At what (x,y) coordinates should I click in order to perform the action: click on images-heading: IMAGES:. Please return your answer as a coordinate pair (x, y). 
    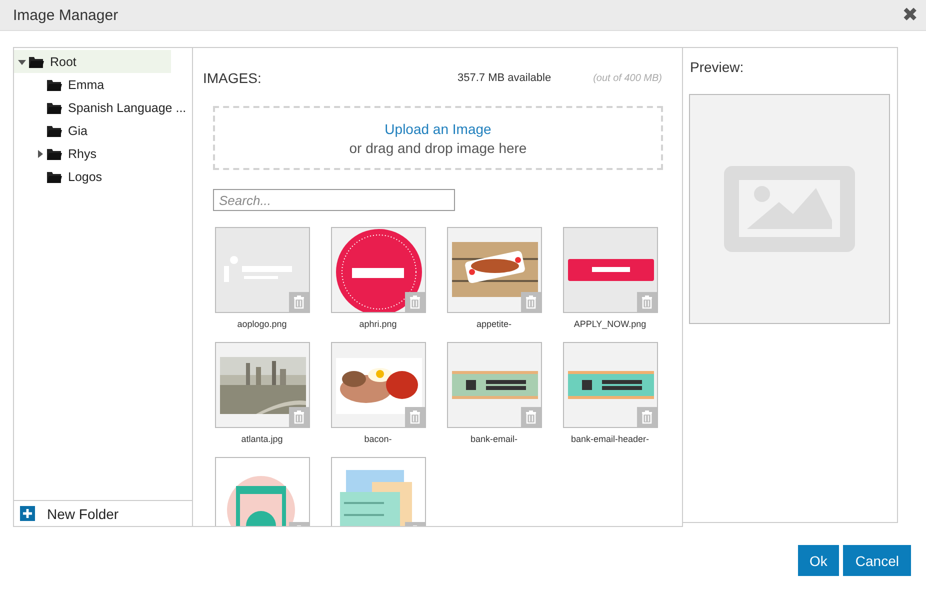
    Looking at the image, I should click on (232, 78).